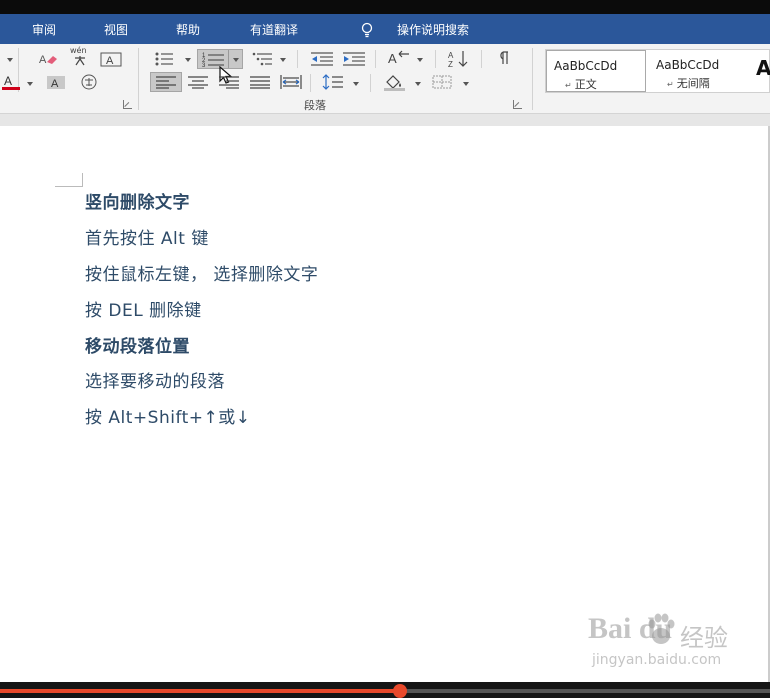 This screenshot has width=770, height=698. I want to click on decrease-indent-icon, so click(322, 59).